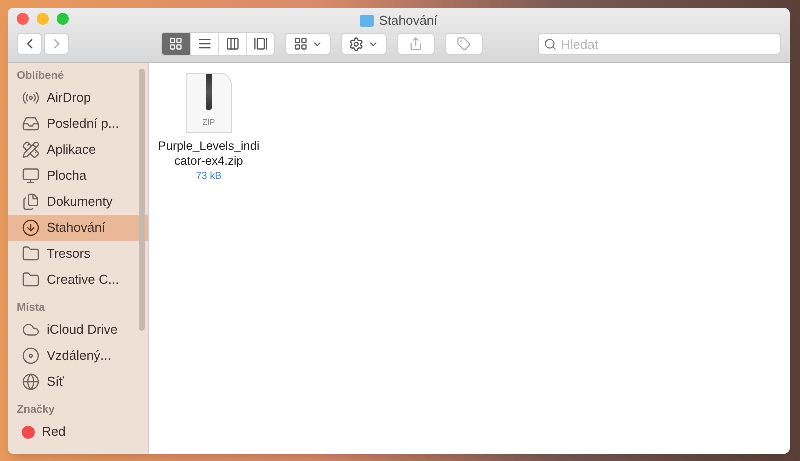 Image resolution: width=800 pixels, height=461 pixels. Describe the element at coordinates (31, 98) in the screenshot. I see `airdrop-icon` at that location.